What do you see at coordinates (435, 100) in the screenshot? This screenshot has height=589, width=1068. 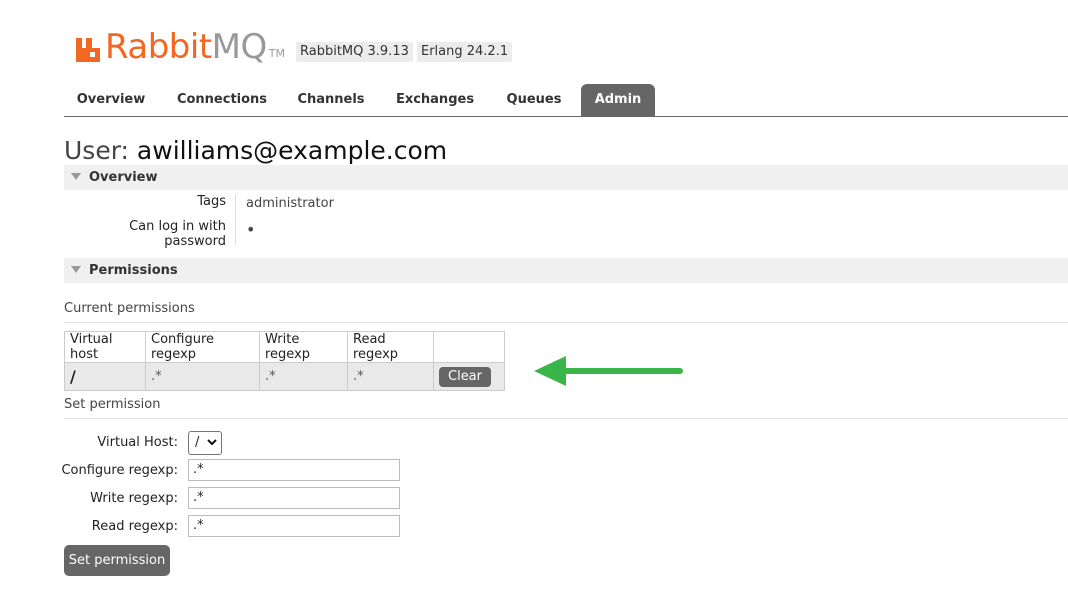 I see `tab-exchanges: Exchanges` at bounding box center [435, 100].